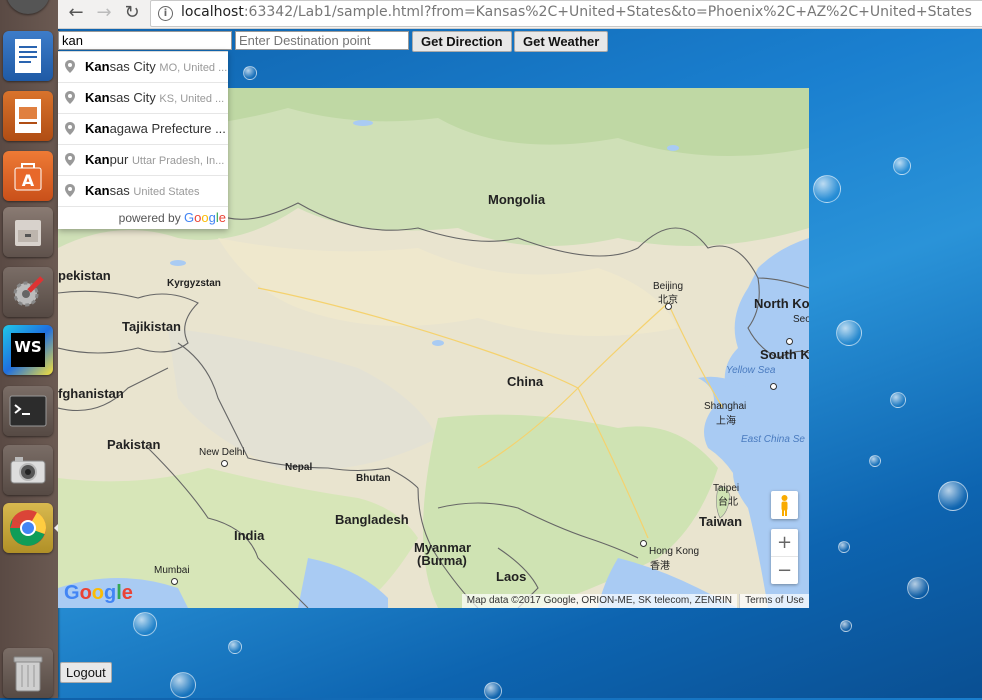 Image resolution: width=982 pixels, height=700 pixels. Describe the element at coordinates (28, 180) in the screenshot. I see `svg-text: A` at that location.